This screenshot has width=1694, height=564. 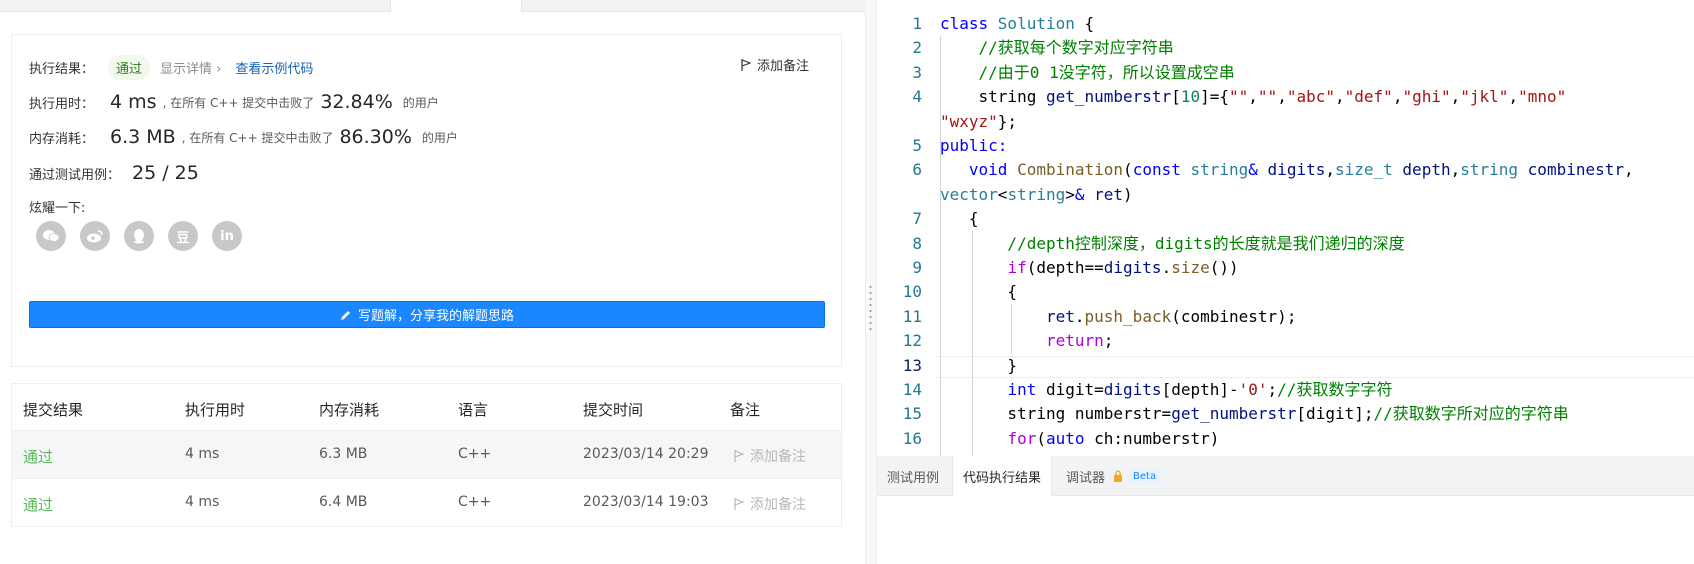 What do you see at coordinates (190, 67) in the screenshot?
I see `show-details-link: 显示详情 ›` at bounding box center [190, 67].